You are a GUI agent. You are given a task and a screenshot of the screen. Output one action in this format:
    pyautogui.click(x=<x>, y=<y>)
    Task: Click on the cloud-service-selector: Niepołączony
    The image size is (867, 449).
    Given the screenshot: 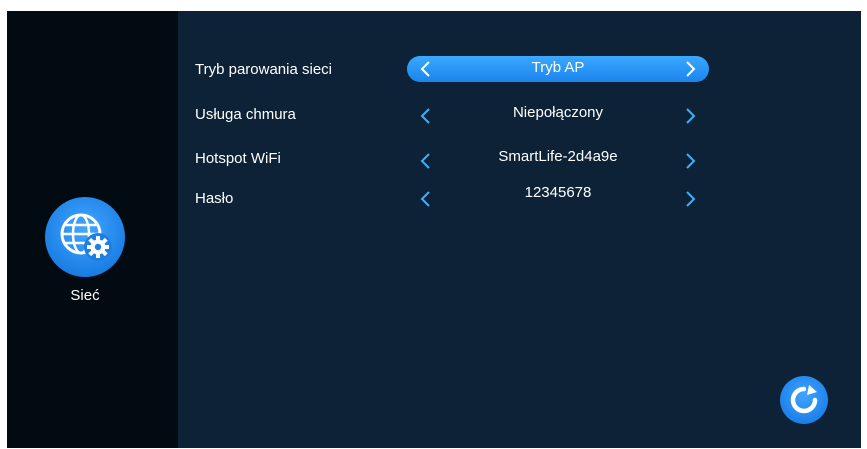 What is the action you would take?
    pyautogui.click(x=558, y=114)
    